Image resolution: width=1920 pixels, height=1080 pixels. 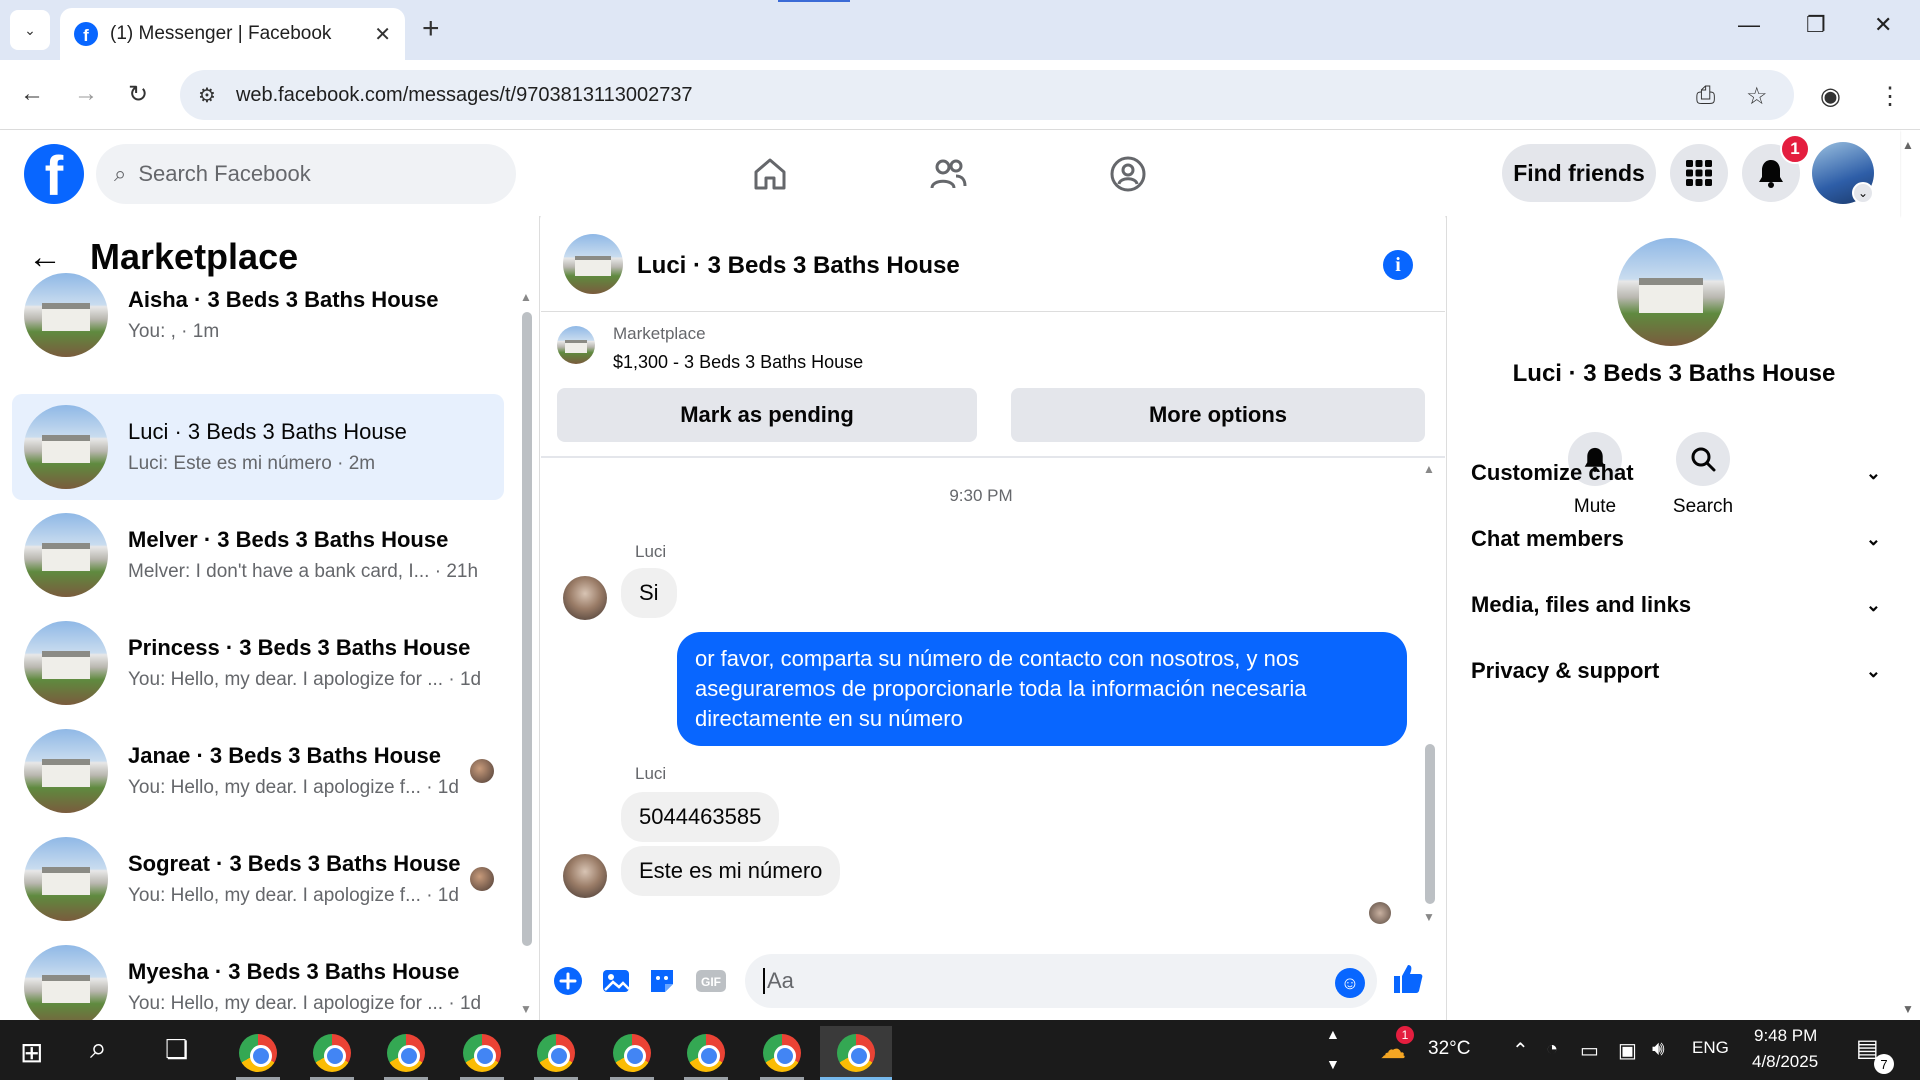 What do you see at coordinates (1785, 1062) in the screenshot?
I see `clock-date: 4/8/2025` at bounding box center [1785, 1062].